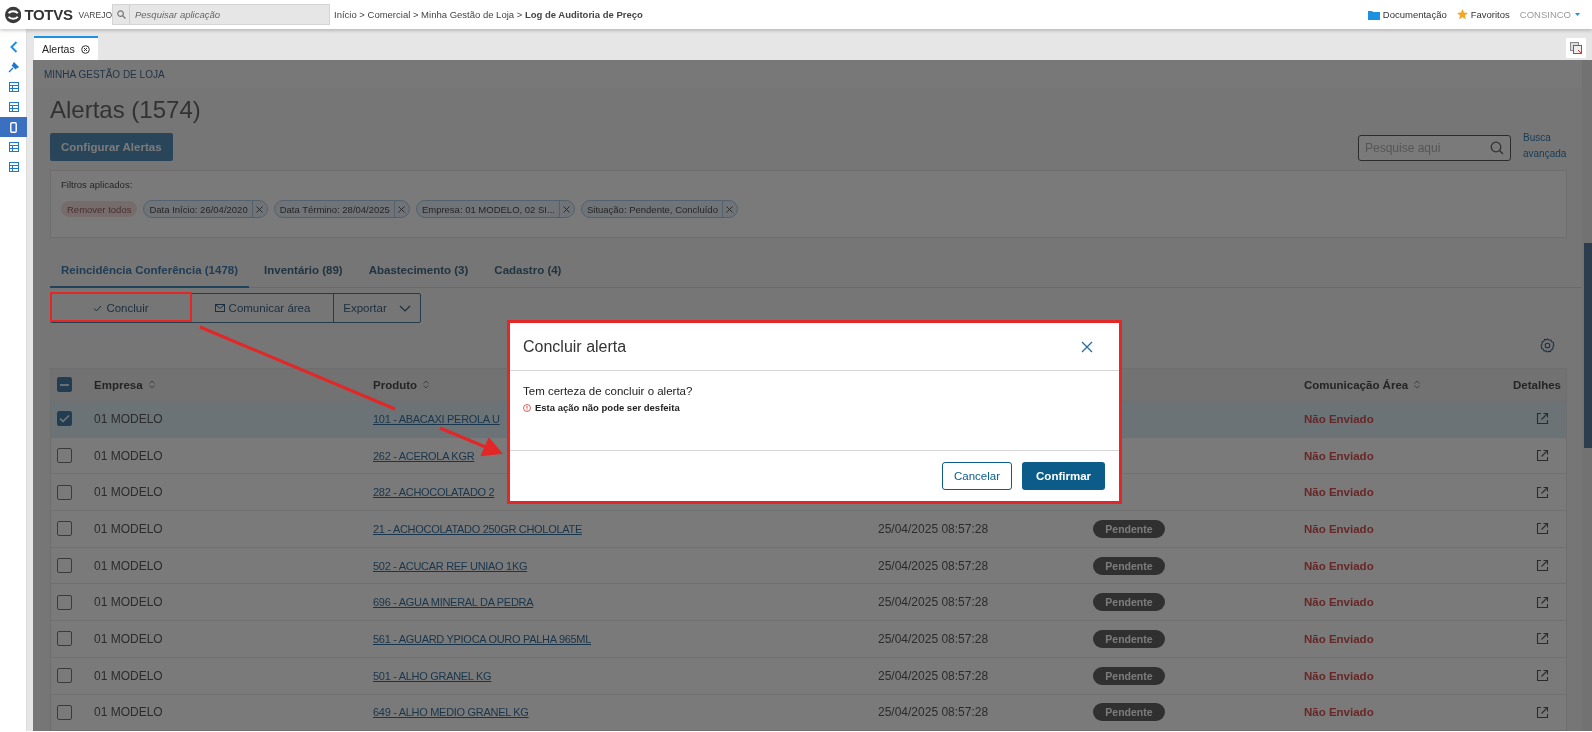  I want to click on logo-text: TOTVS, so click(48, 14).